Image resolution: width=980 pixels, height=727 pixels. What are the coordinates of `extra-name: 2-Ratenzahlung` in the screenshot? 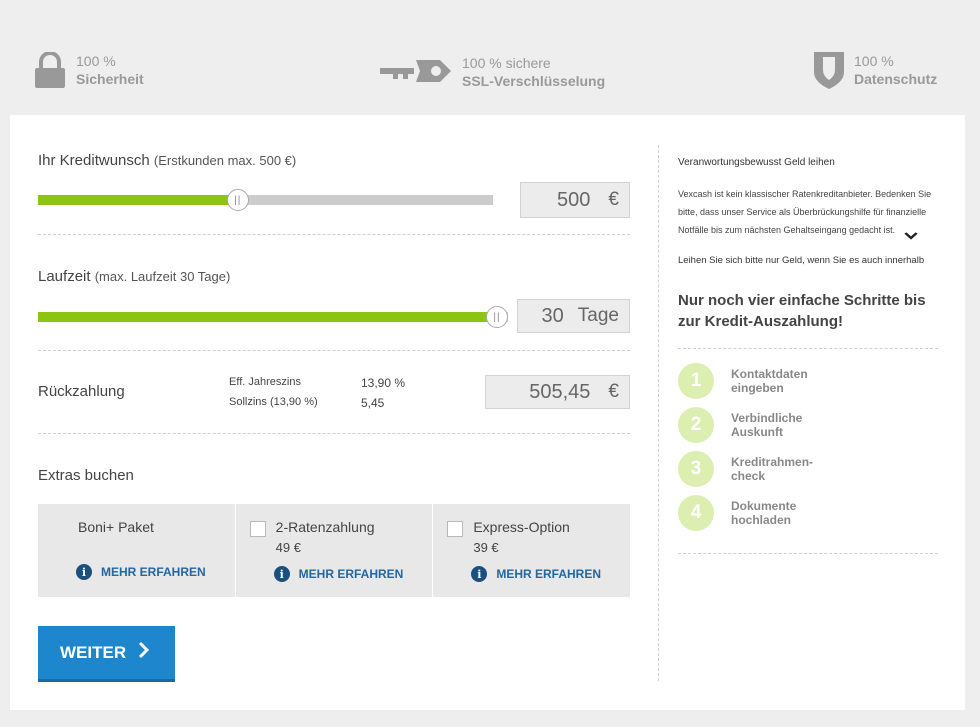 It's located at (325, 527).